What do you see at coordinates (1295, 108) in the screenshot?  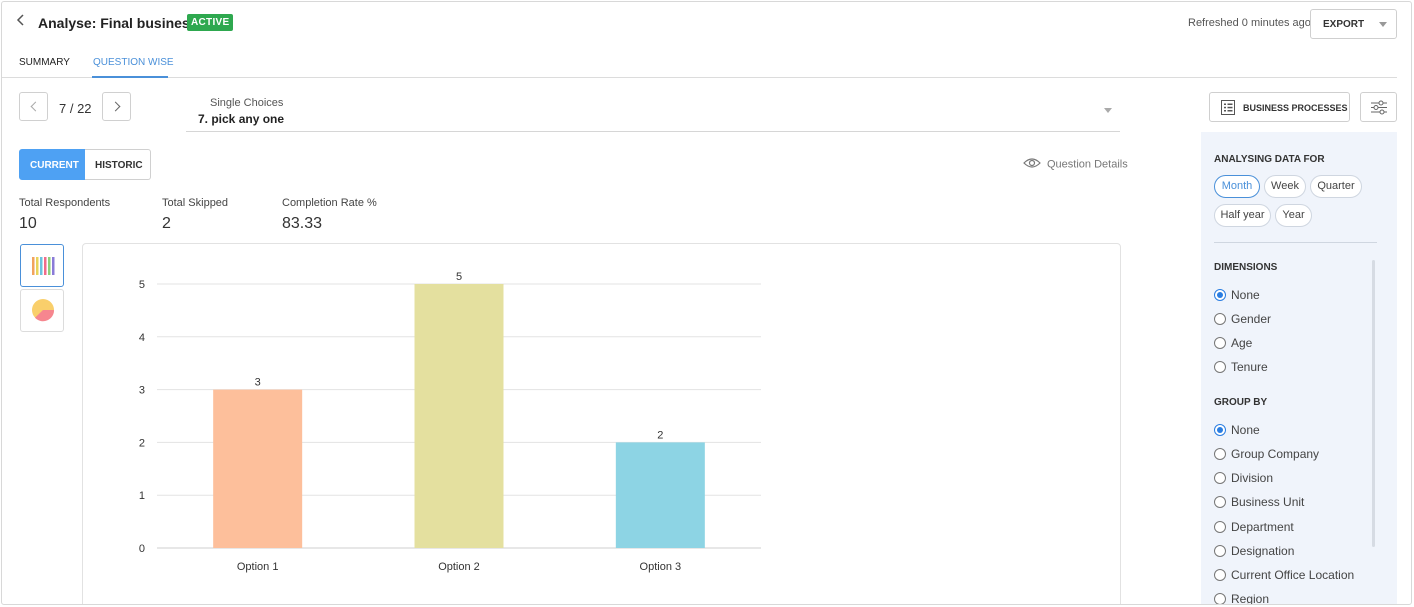 I see `business-processes-label: BUSINESS PROCESSES` at bounding box center [1295, 108].